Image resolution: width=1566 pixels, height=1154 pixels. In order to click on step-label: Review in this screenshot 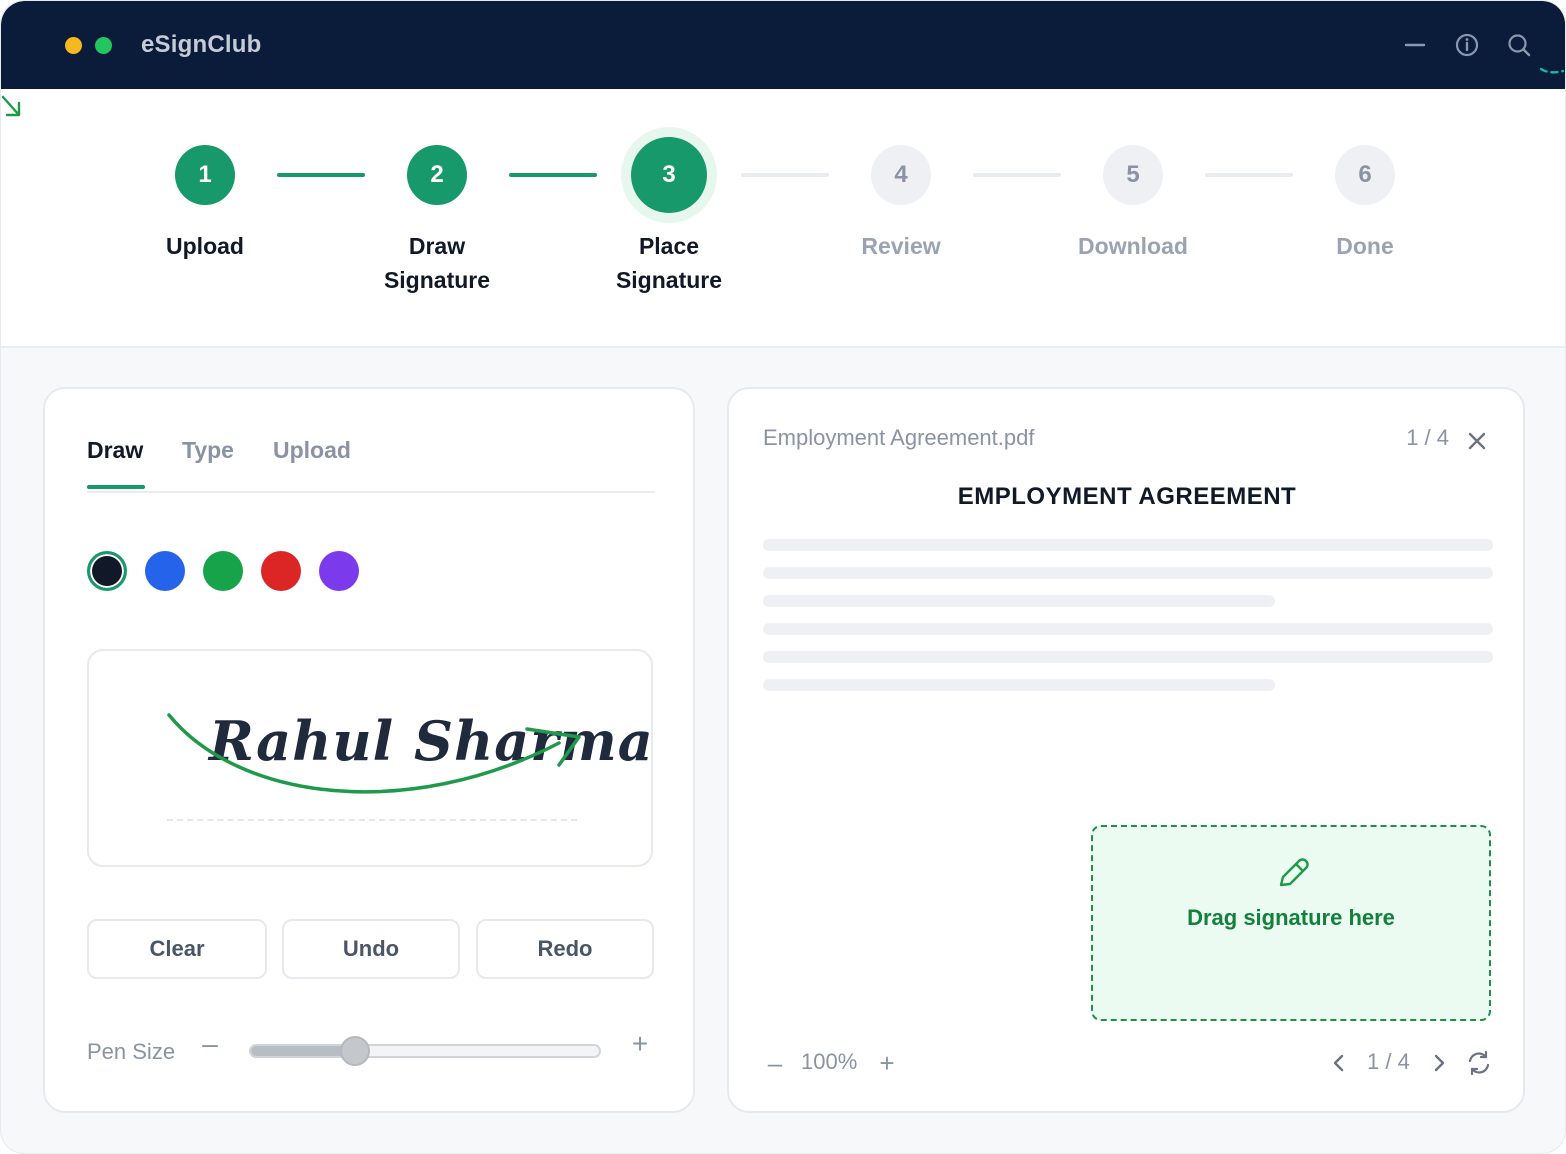, I will do `click(901, 246)`.